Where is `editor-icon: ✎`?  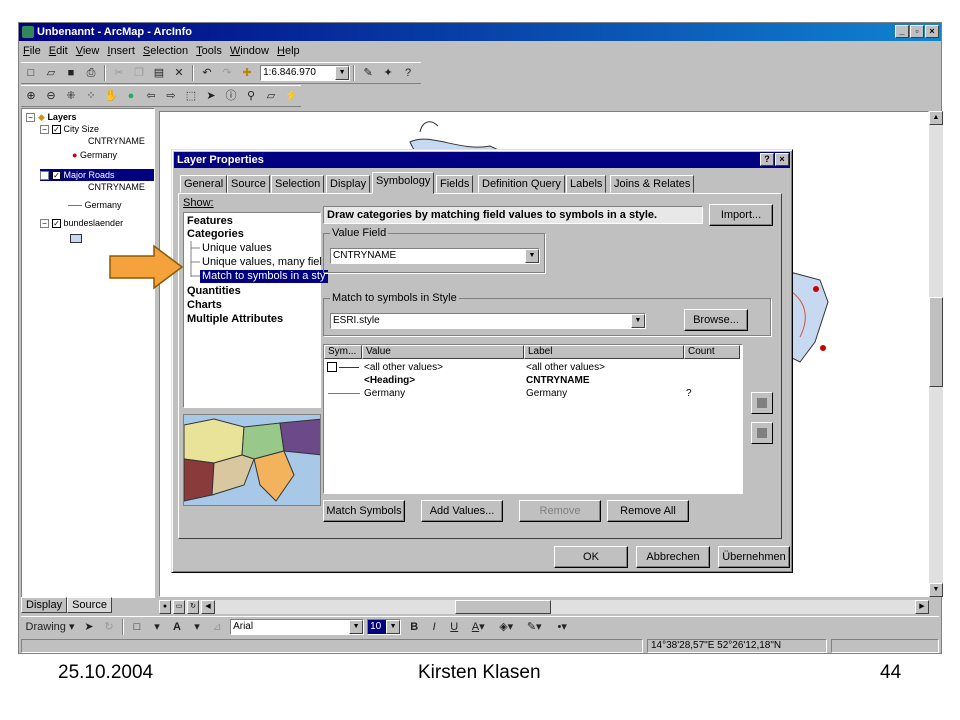
editor-icon: ✎ is located at coordinates (368, 73).